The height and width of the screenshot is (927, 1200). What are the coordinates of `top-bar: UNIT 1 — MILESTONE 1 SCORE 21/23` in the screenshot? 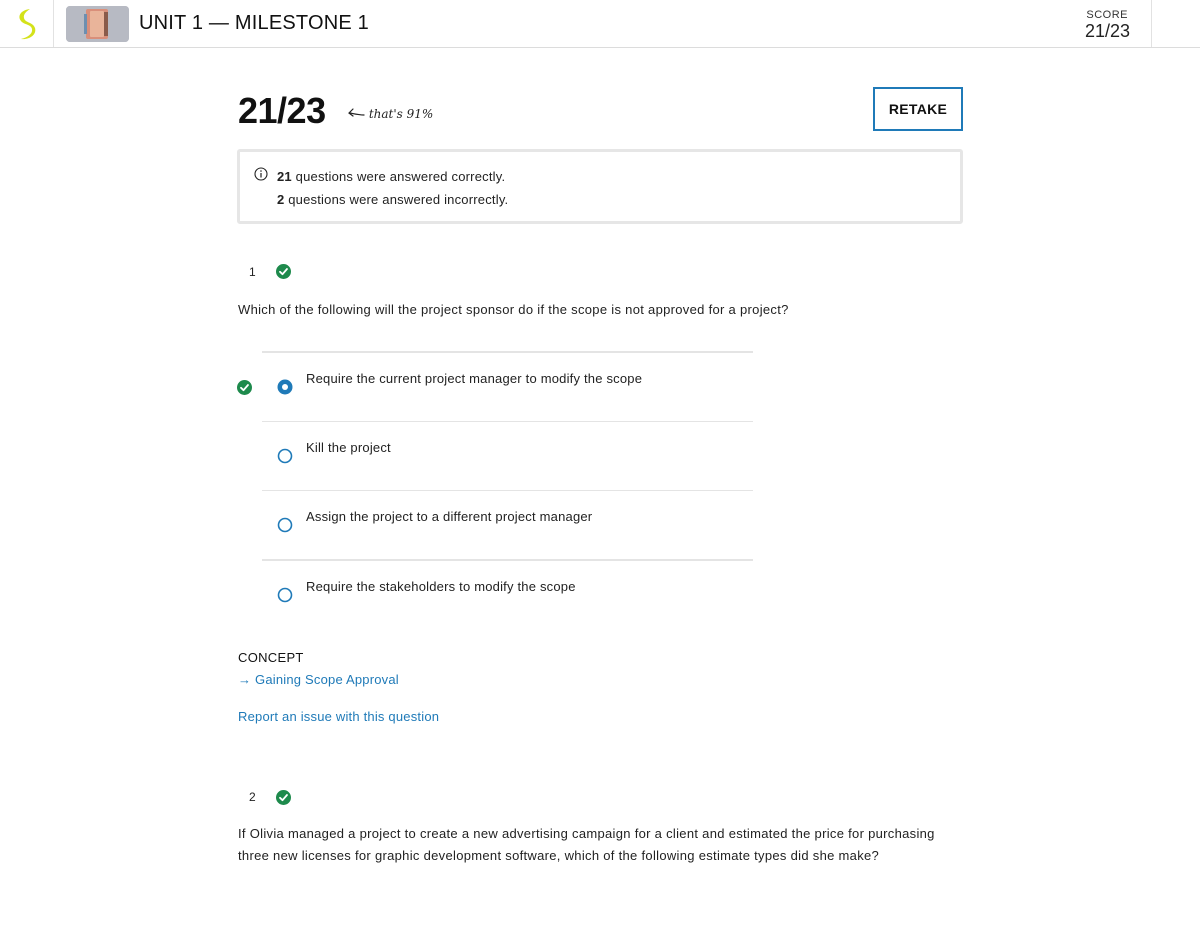 It's located at (600, 24).